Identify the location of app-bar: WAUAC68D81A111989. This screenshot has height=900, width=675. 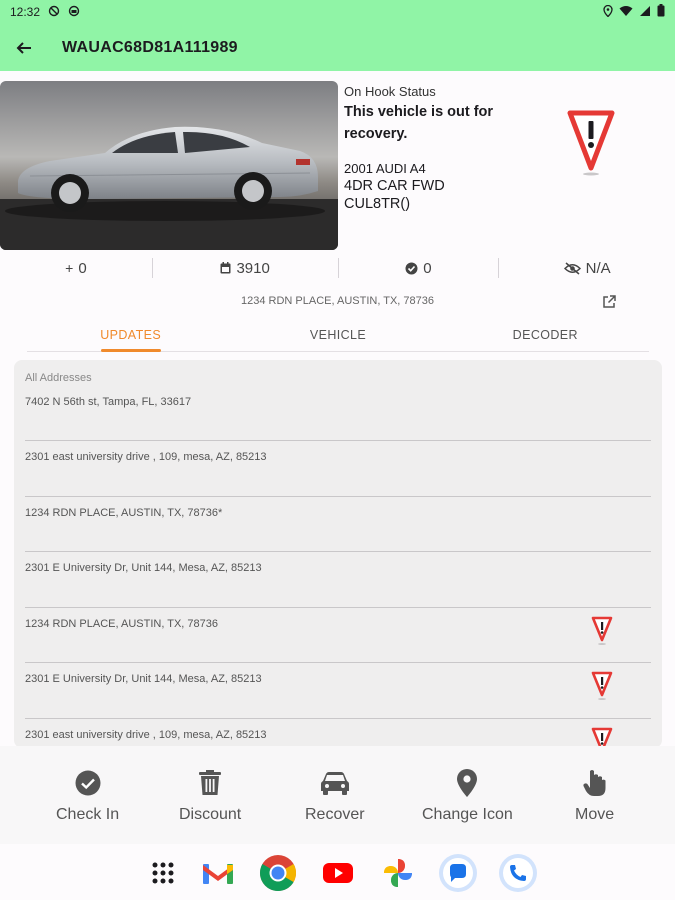
(337, 47).